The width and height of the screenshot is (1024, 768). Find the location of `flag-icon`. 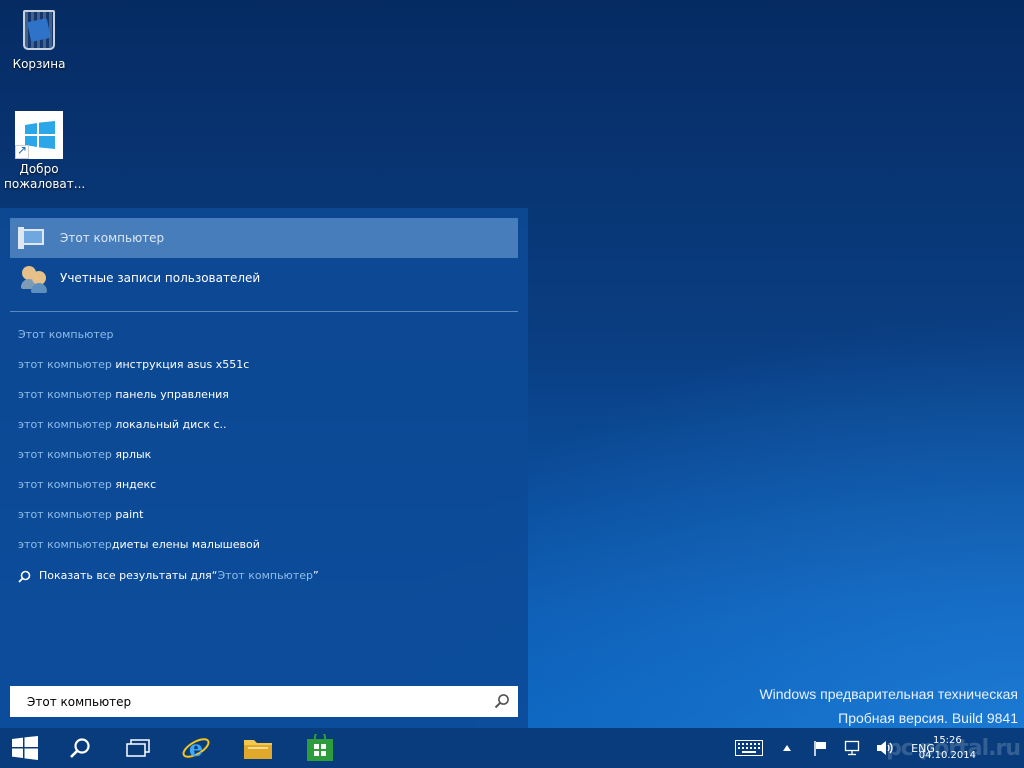

flag-icon is located at coordinates (820, 748).